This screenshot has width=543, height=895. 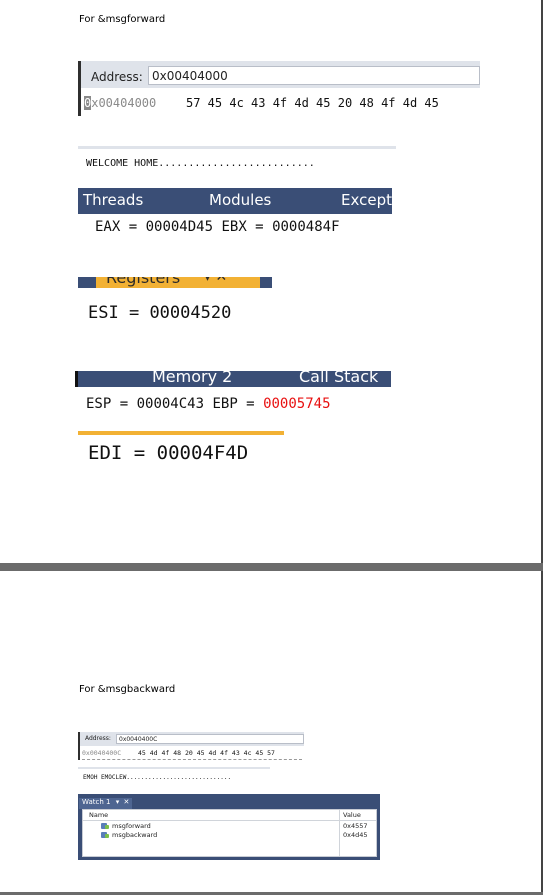 What do you see at coordinates (143, 282) in the screenshot?
I see `registers-tab-label: Registers` at bounding box center [143, 282].